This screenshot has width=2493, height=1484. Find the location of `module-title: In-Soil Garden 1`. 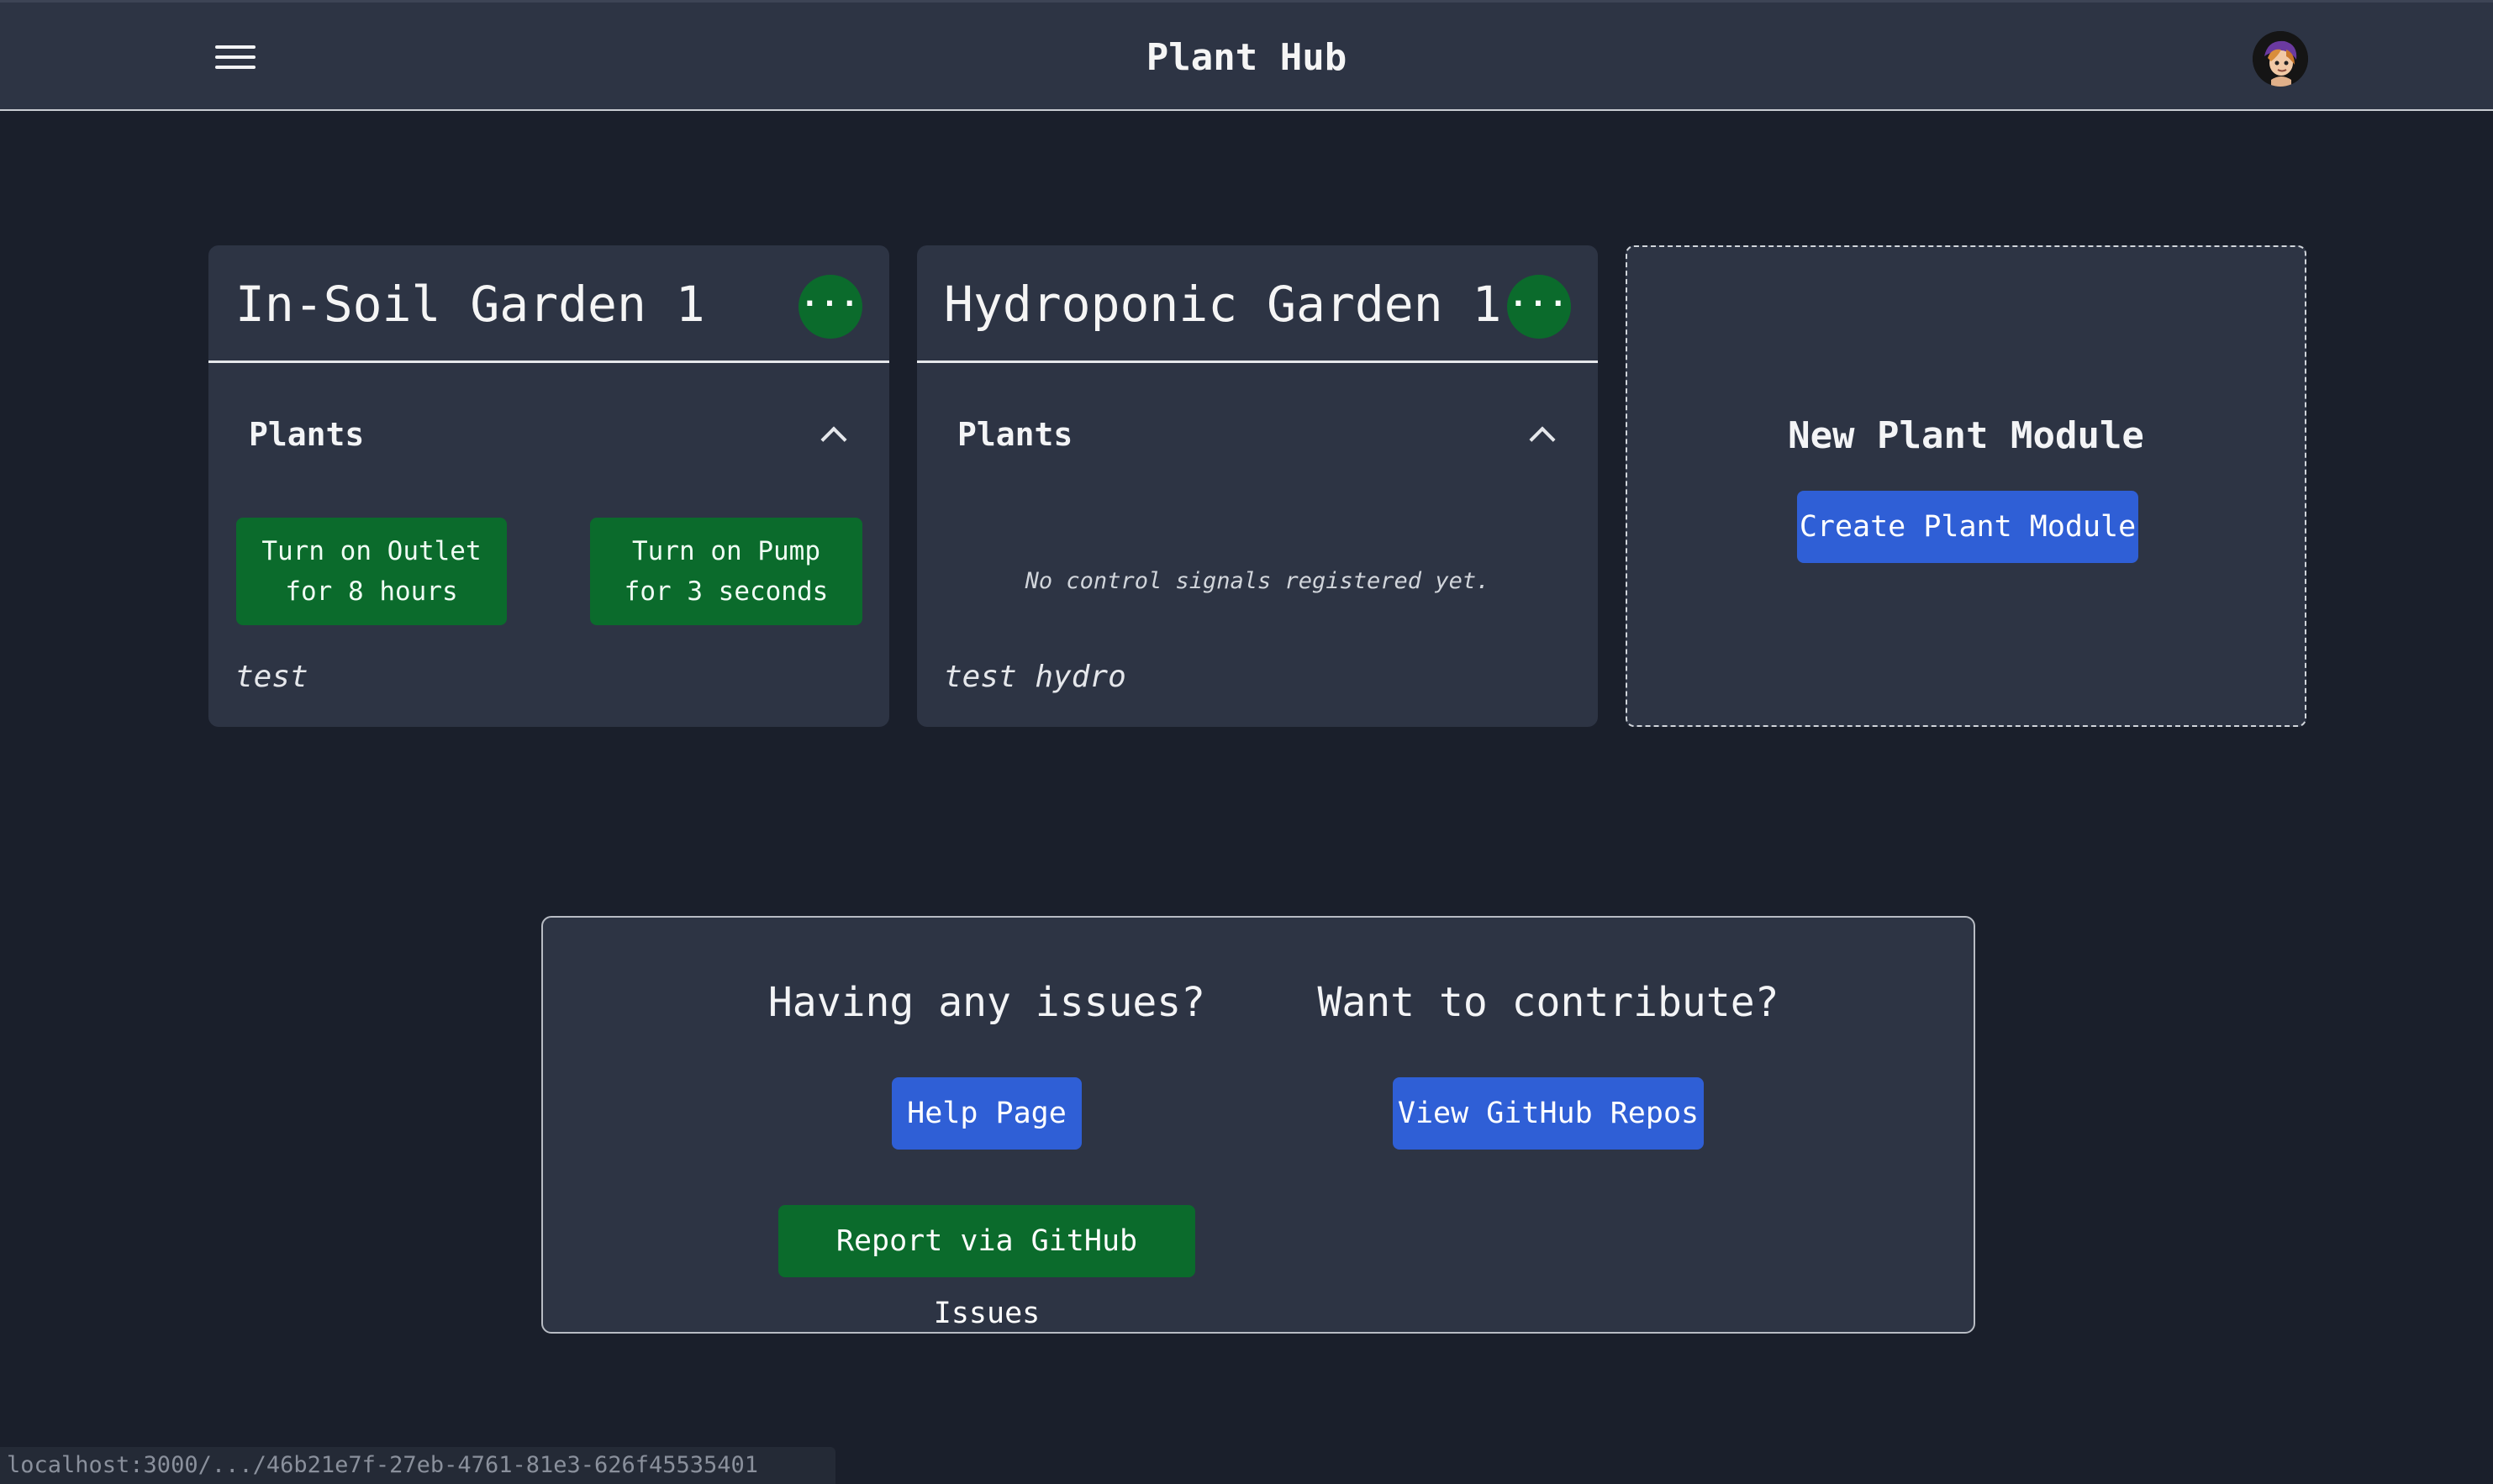

module-title: In-Soil Garden 1 is located at coordinates (470, 305).